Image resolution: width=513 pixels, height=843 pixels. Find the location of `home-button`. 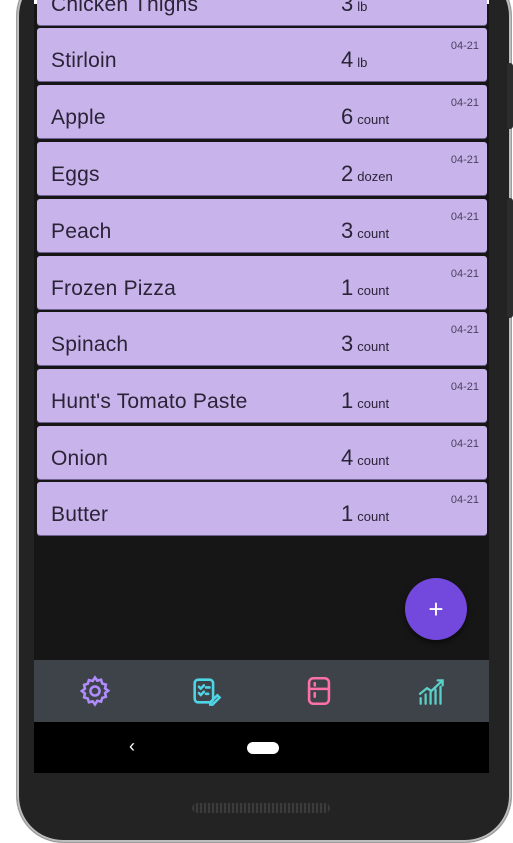

home-button is located at coordinates (263, 748).